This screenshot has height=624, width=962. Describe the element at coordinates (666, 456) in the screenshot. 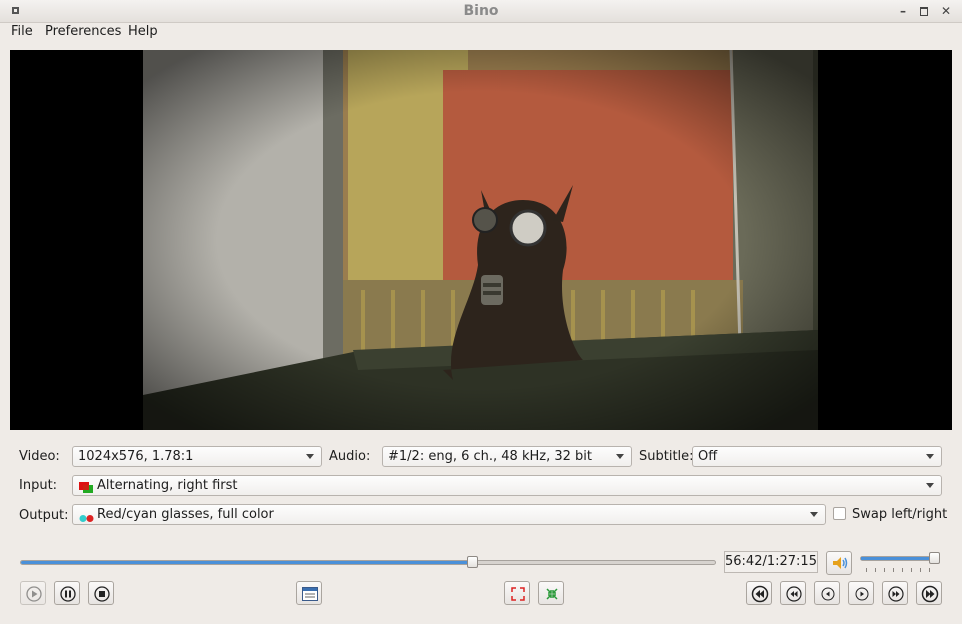

I see `subtitle-label: Subtitle:` at that location.